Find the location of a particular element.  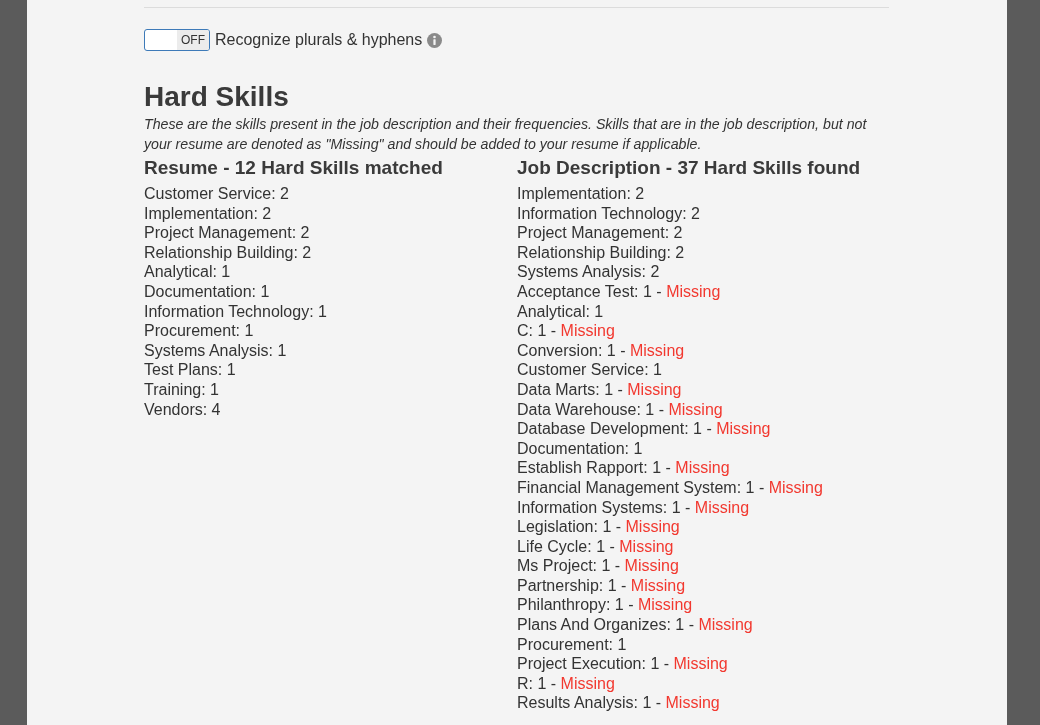

skill-entry: Project Execution: 1 - is located at coordinates (593, 664).